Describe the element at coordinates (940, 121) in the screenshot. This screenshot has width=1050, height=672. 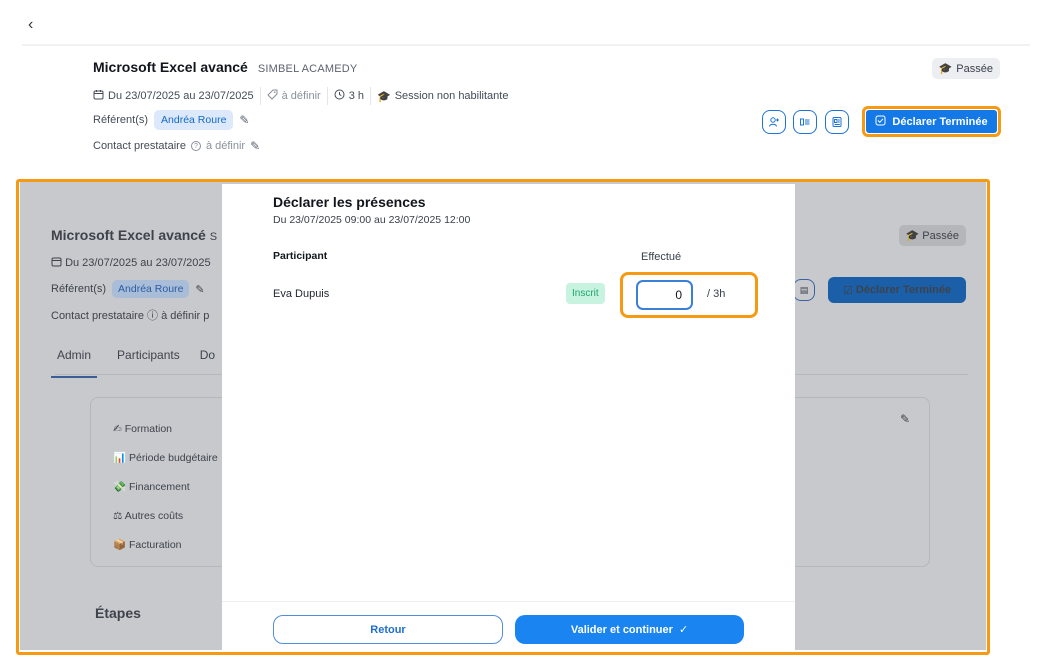
I see `declare-finished-label: Déclarer Terminée` at that location.